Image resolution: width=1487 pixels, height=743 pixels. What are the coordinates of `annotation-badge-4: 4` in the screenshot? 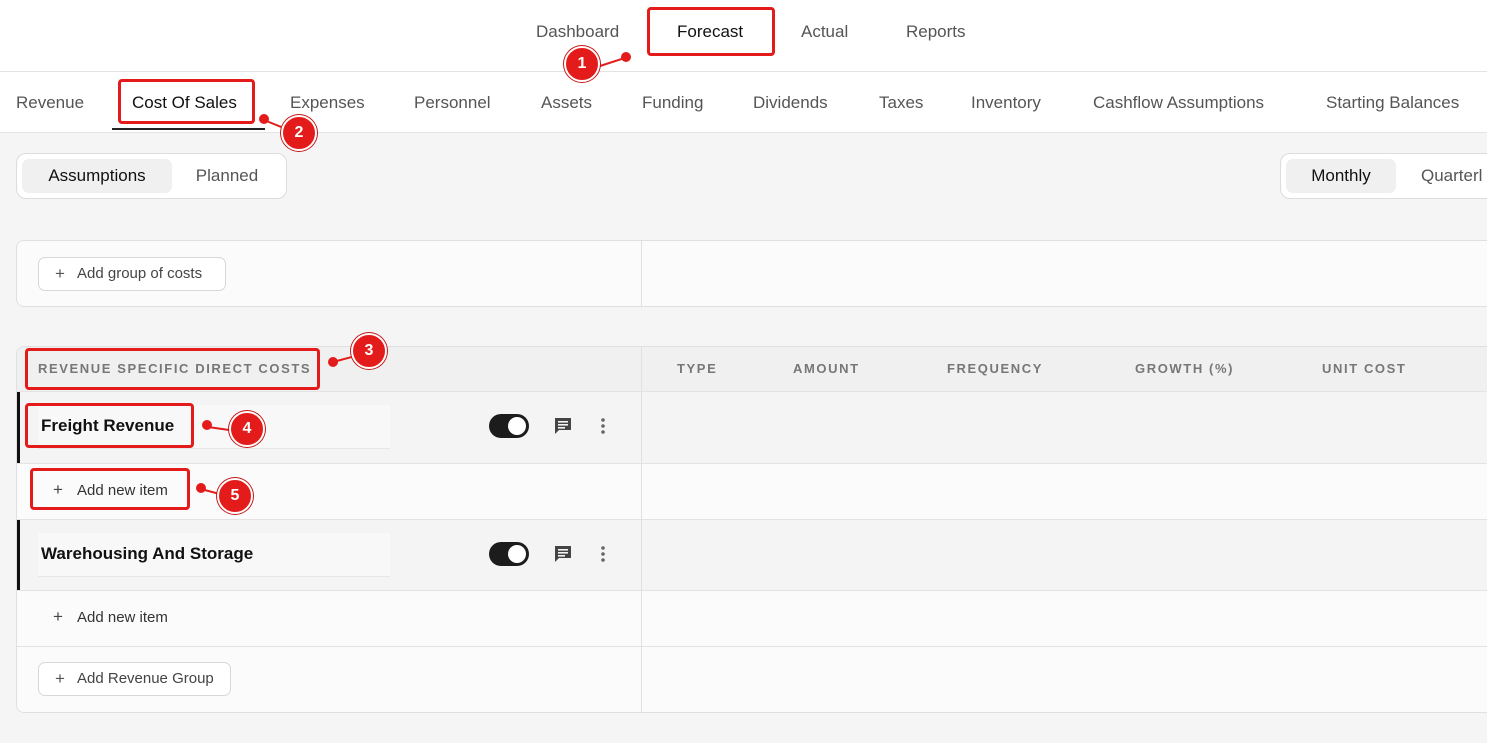 It's located at (247, 429).